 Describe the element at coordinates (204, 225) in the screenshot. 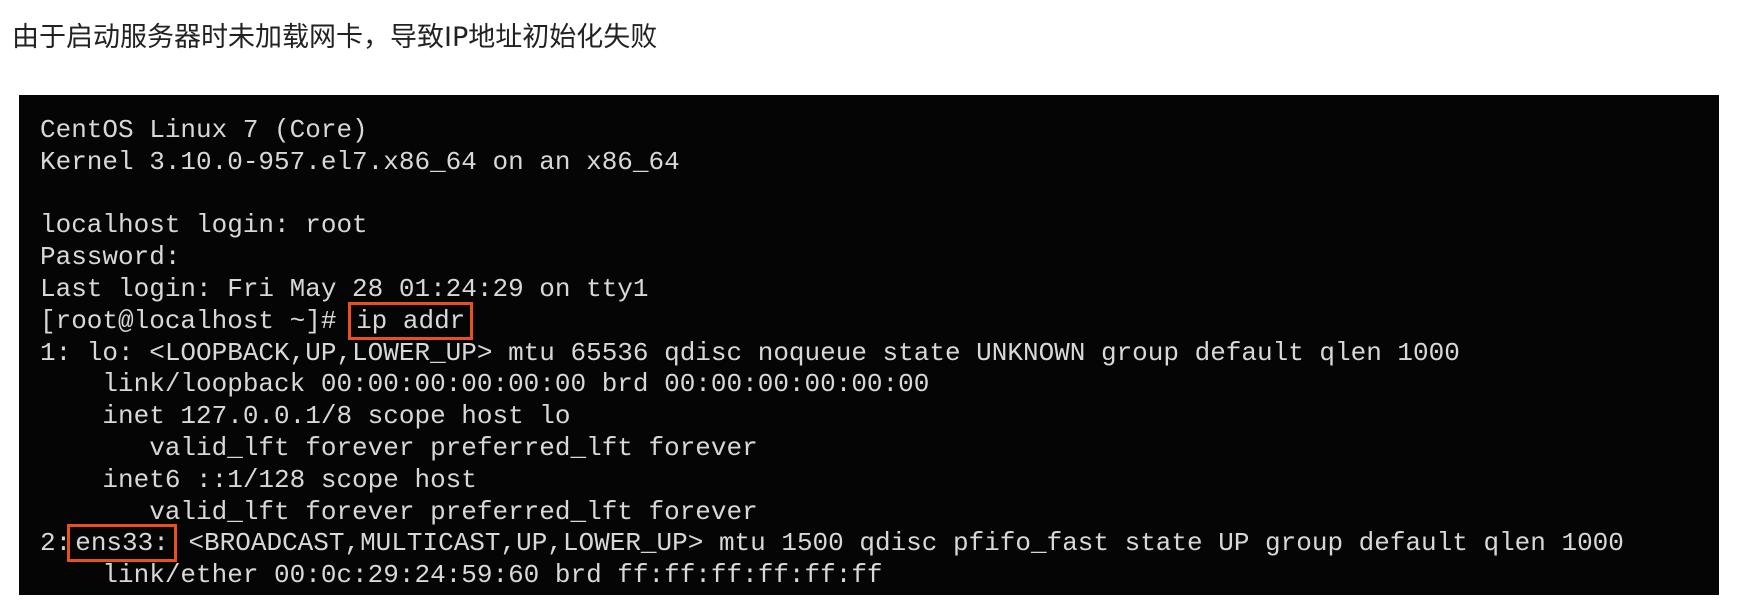

I see `terminal-line-login: localhost login: root` at that location.